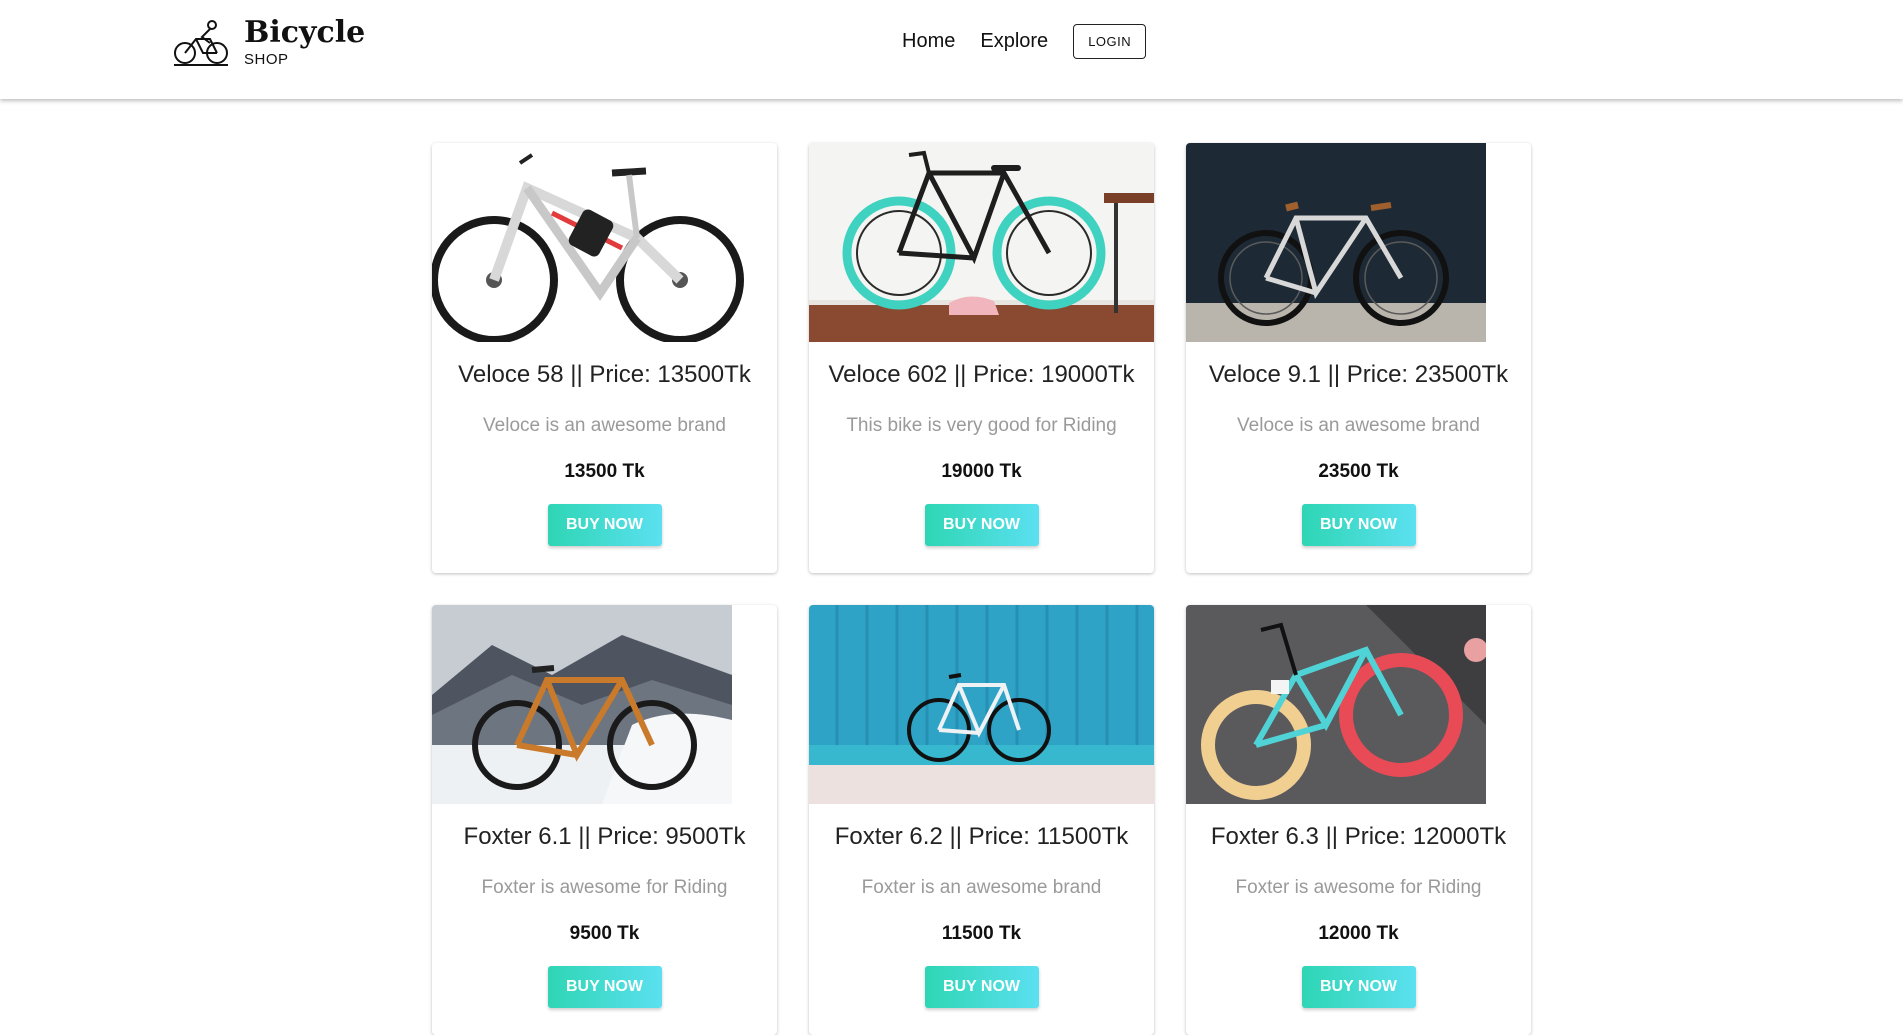  What do you see at coordinates (201, 43) in the screenshot?
I see `cyclist-icon` at bounding box center [201, 43].